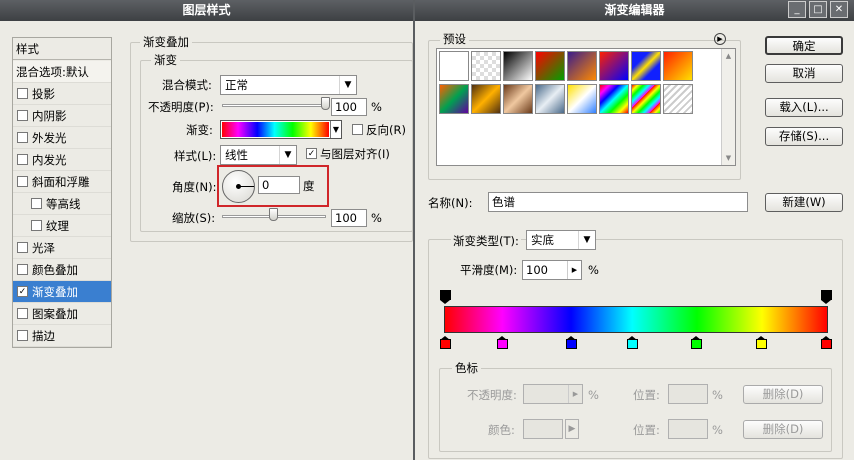 This screenshot has width=854, height=460. Describe the element at coordinates (62, 336) in the screenshot. I see `style-item: 描边` at that location.